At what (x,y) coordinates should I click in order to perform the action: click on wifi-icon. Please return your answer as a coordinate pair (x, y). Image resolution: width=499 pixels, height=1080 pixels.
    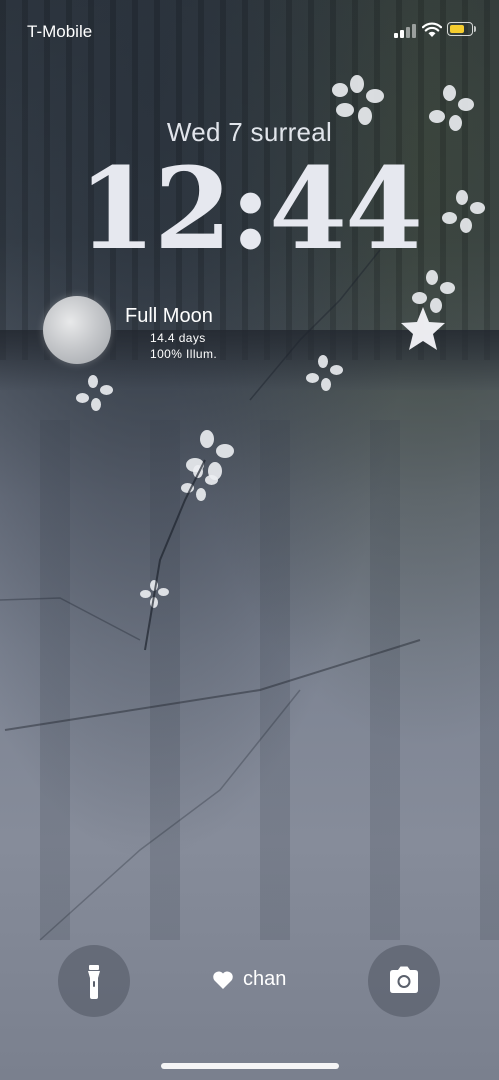
    Looking at the image, I should click on (432, 29).